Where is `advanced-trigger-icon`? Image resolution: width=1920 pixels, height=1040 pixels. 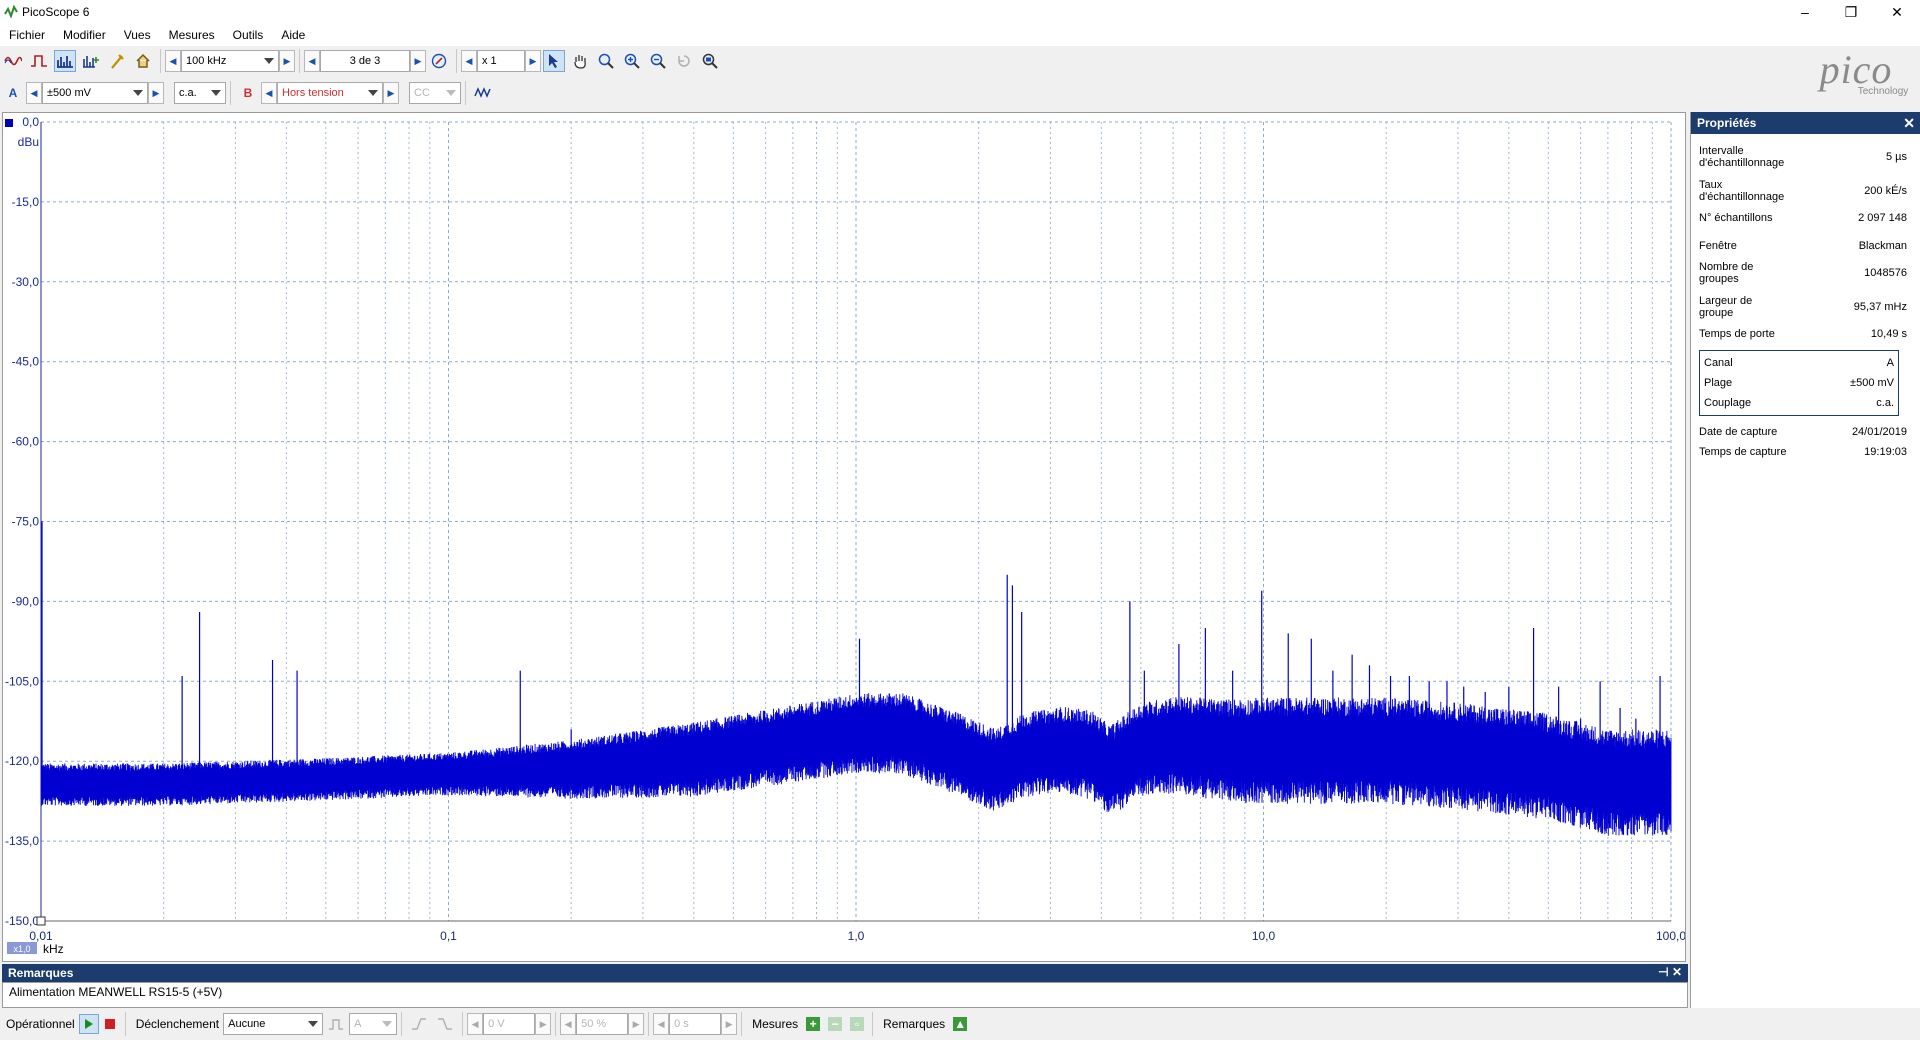 advanced-trigger-icon is located at coordinates (336, 1024).